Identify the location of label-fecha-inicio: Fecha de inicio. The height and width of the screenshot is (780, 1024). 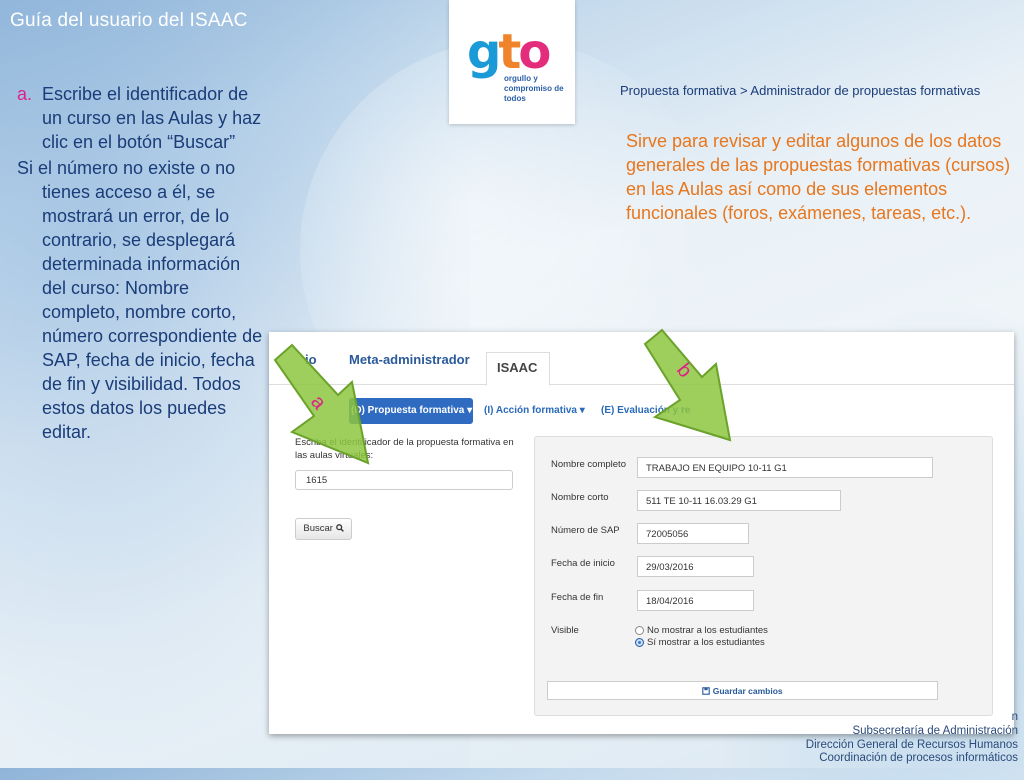
(583, 563).